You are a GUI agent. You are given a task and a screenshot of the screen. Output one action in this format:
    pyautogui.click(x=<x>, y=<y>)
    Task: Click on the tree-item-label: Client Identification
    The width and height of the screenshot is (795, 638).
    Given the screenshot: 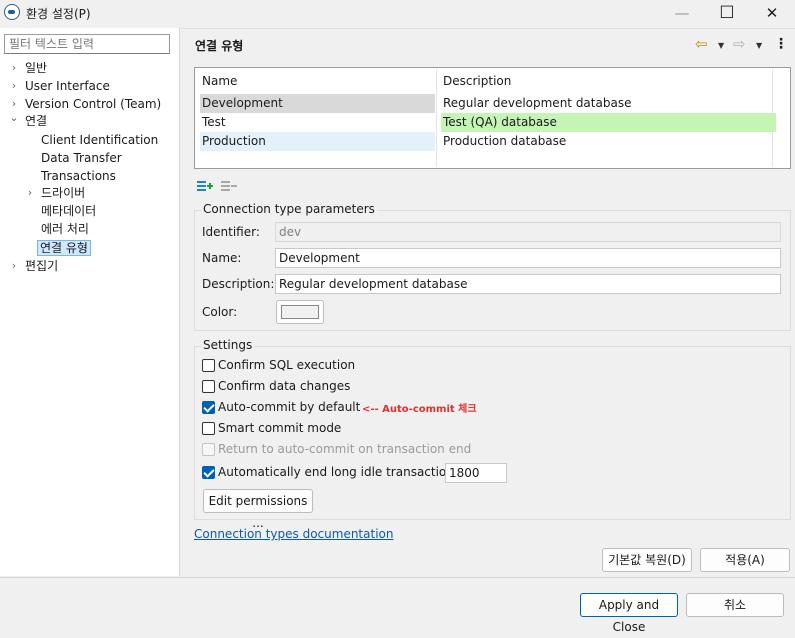 What is the action you would take?
    pyautogui.click(x=100, y=140)
    